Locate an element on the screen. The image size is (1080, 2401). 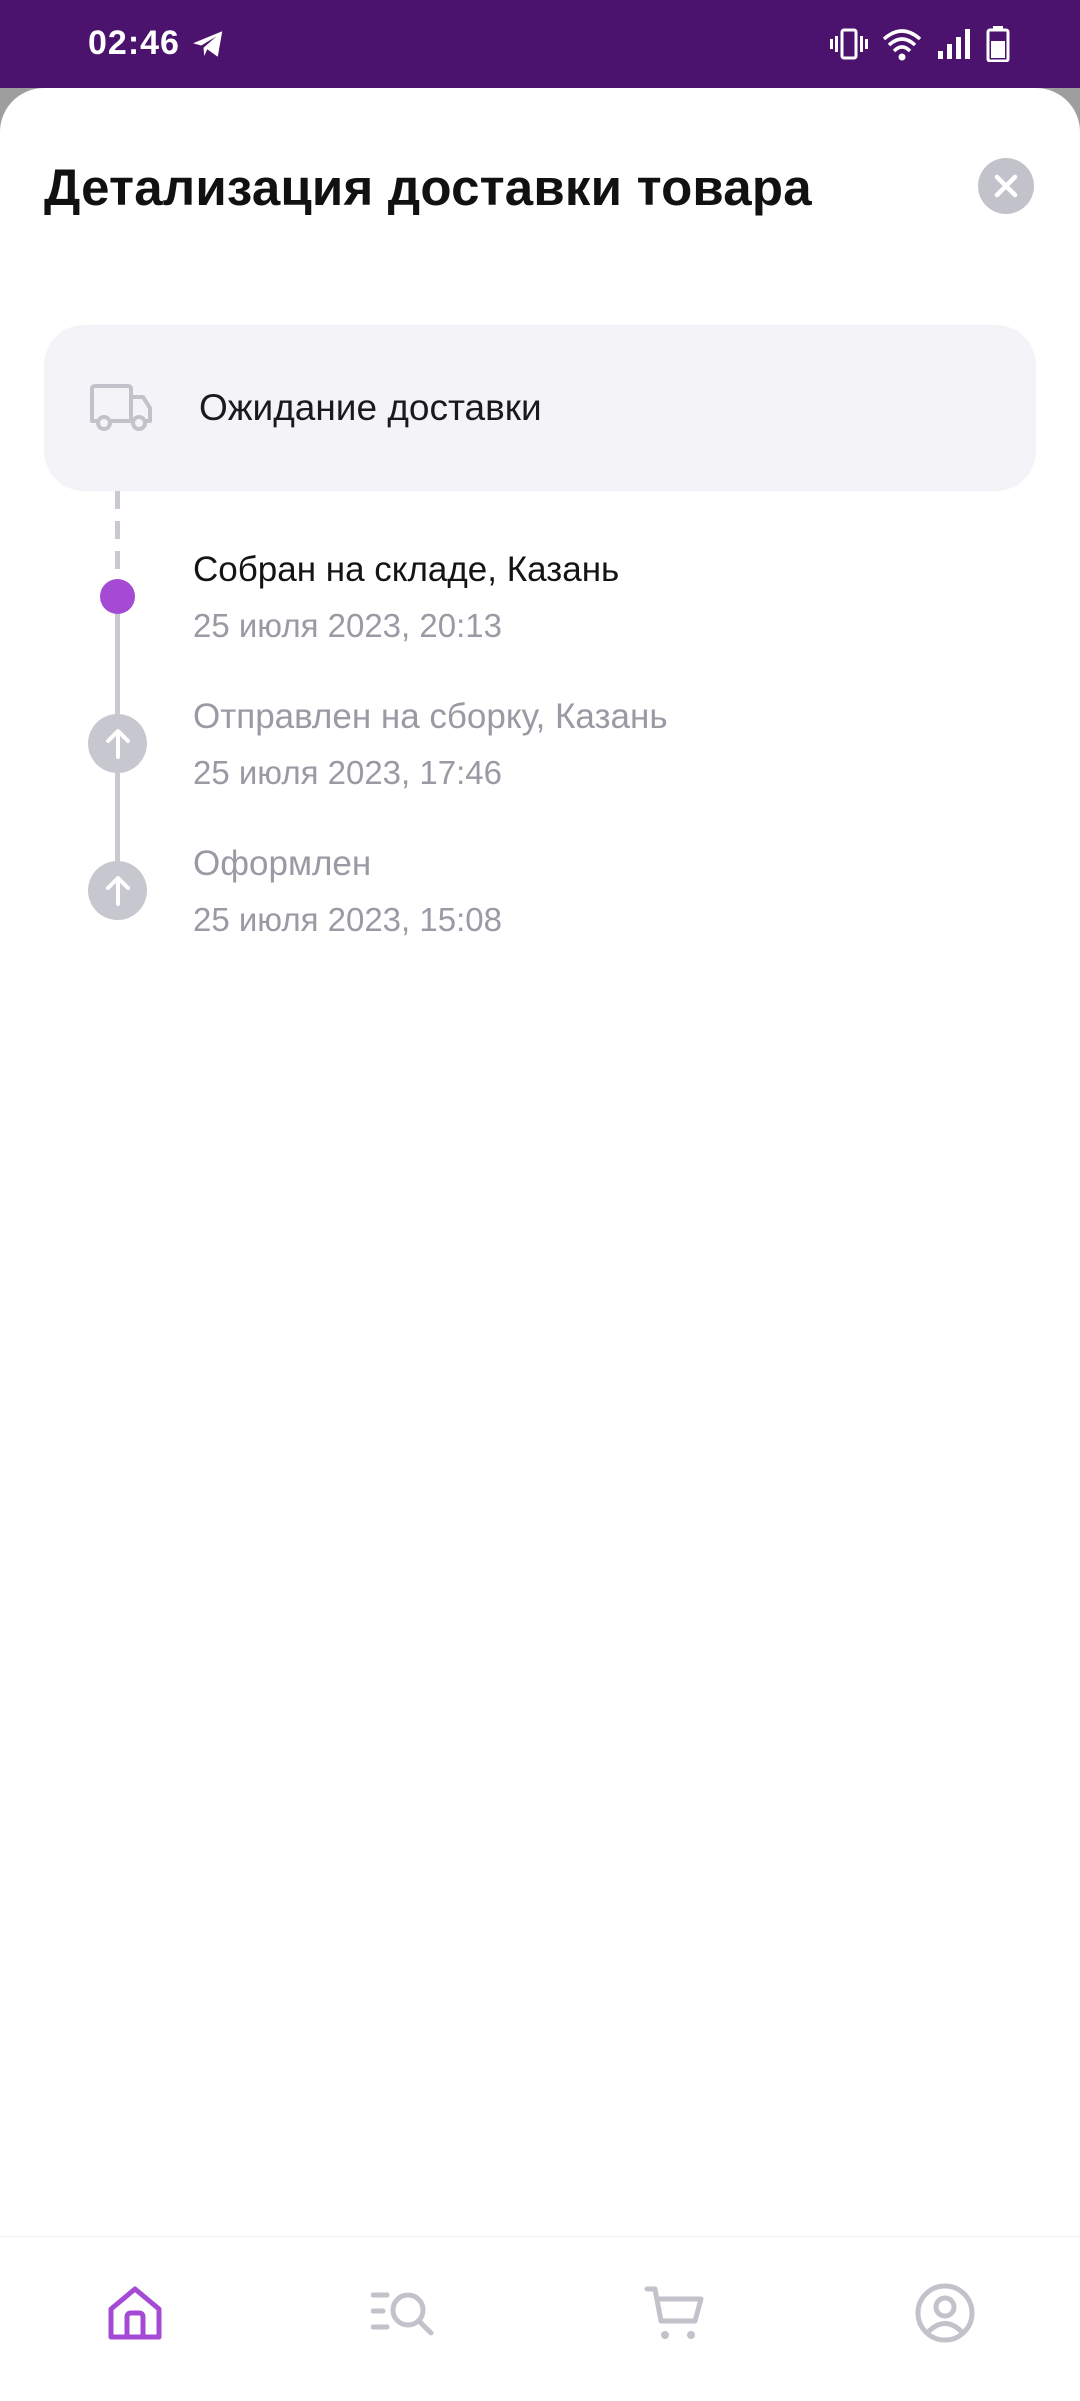
truck-icon is located at coordinates (121, 407).